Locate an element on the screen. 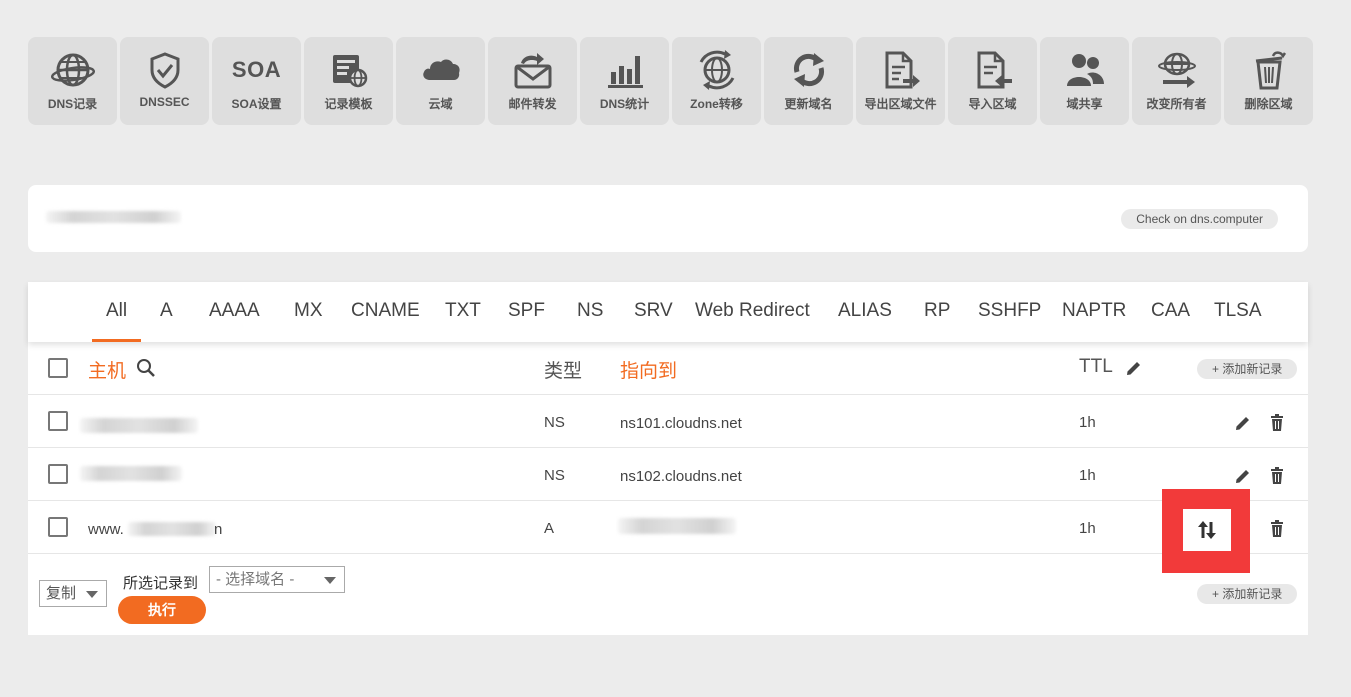 Image resolution: width=1351 pixels, height=697 pixels. dnssec-button: DNSSEC is located at coordinates (164, 81).